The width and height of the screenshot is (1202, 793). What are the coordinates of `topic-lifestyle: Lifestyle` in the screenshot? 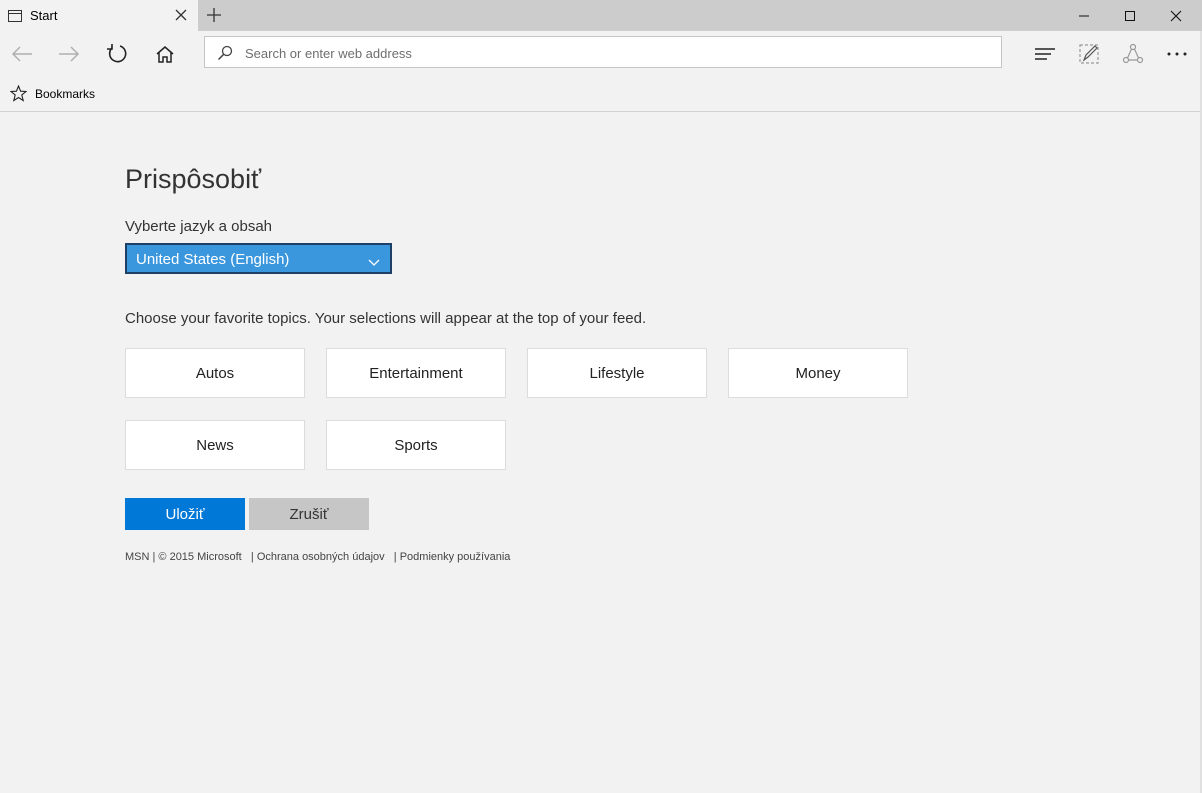 It's located at (617, 373).